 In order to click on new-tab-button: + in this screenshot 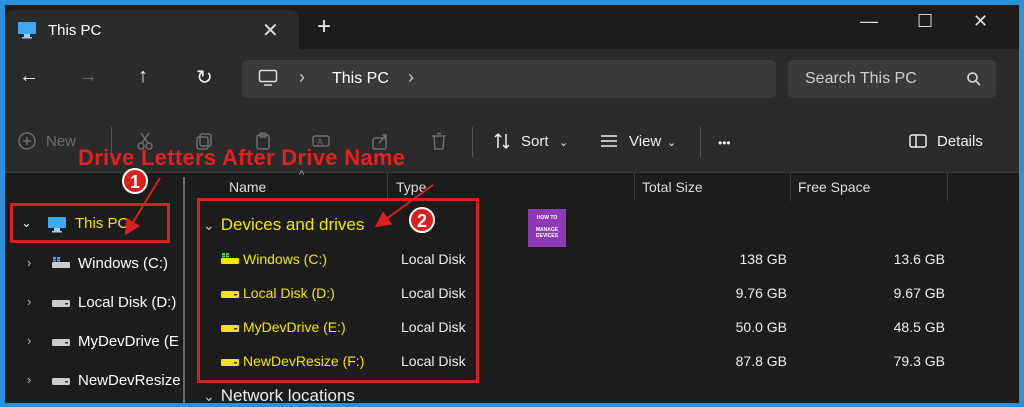, I will do `click(324, 27)`.